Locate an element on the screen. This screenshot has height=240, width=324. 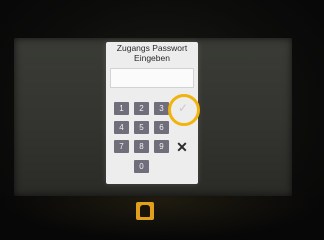
key-3: 3 is located at coordinates (161, 108).